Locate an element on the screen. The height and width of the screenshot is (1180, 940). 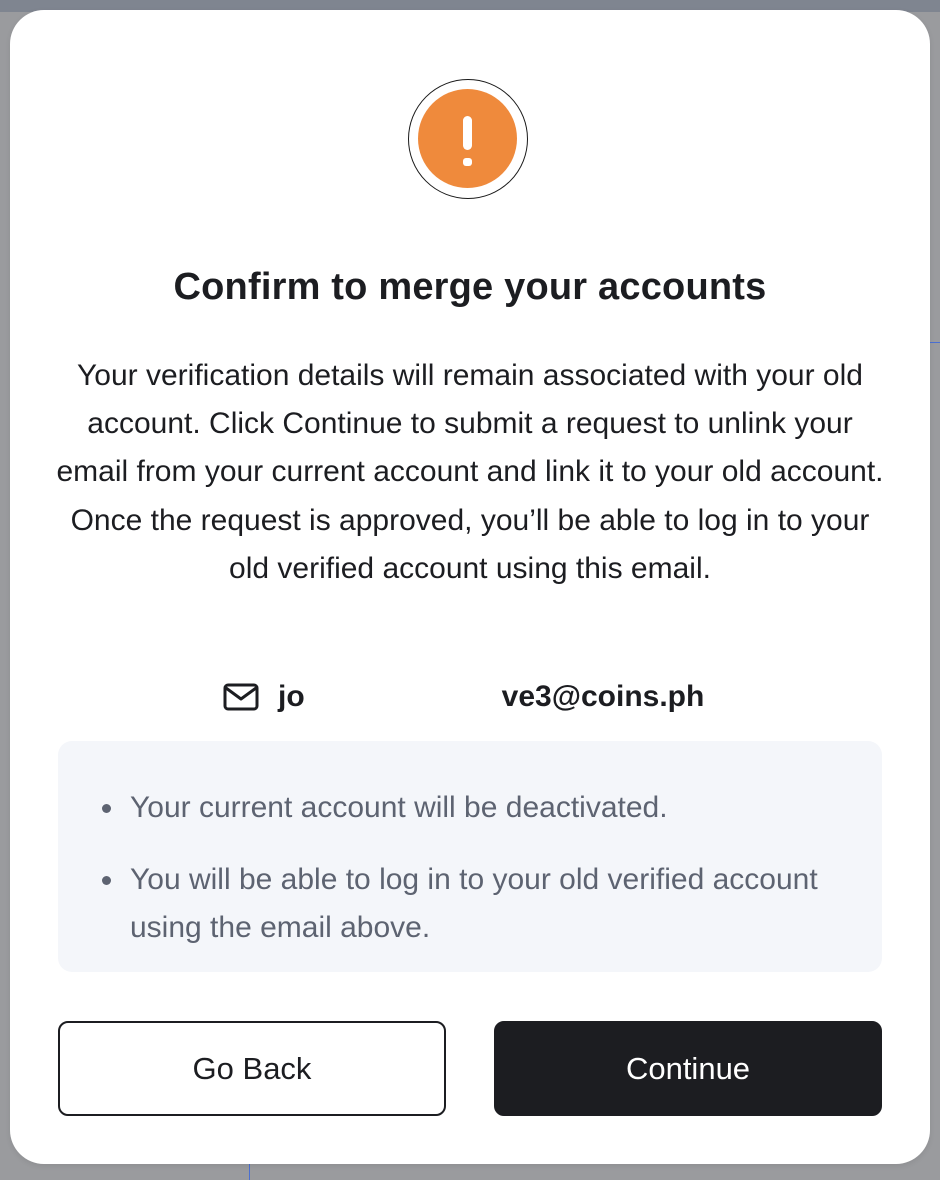
email-text-end: ve3@coins.ph is located at coordinates (603, 696).